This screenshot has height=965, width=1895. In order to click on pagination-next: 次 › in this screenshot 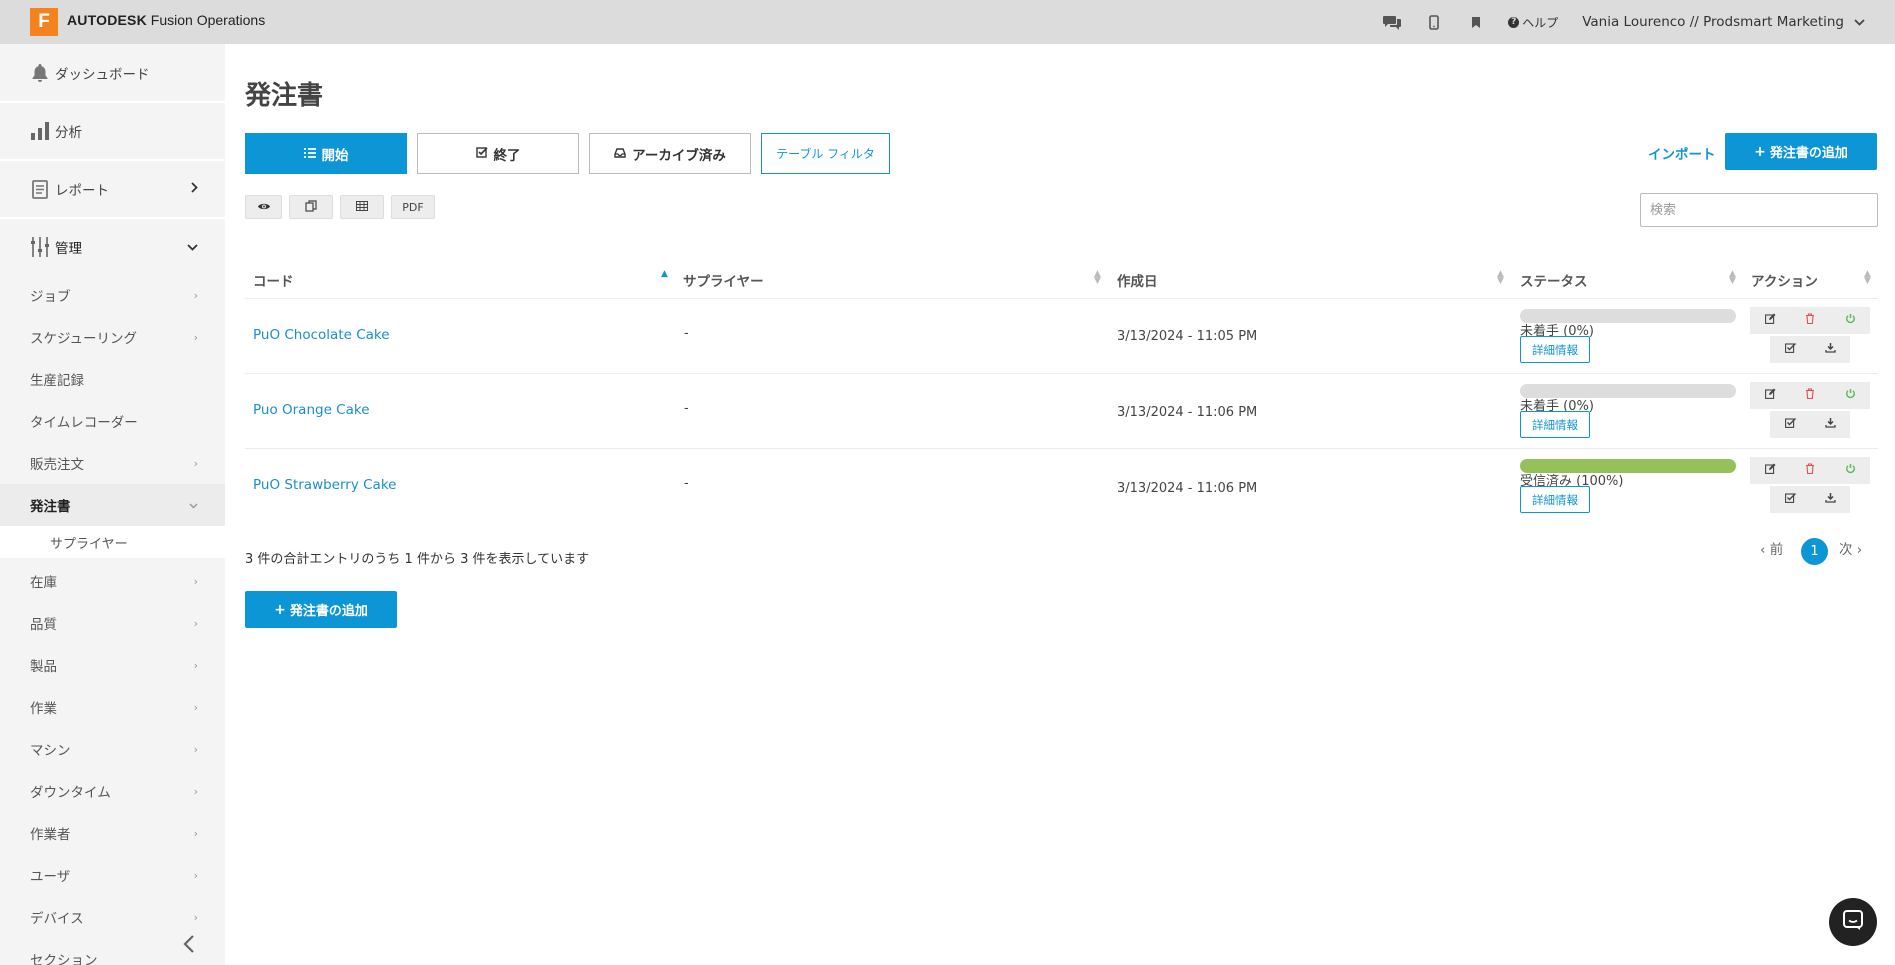, I will do `click(1850, 548)`.